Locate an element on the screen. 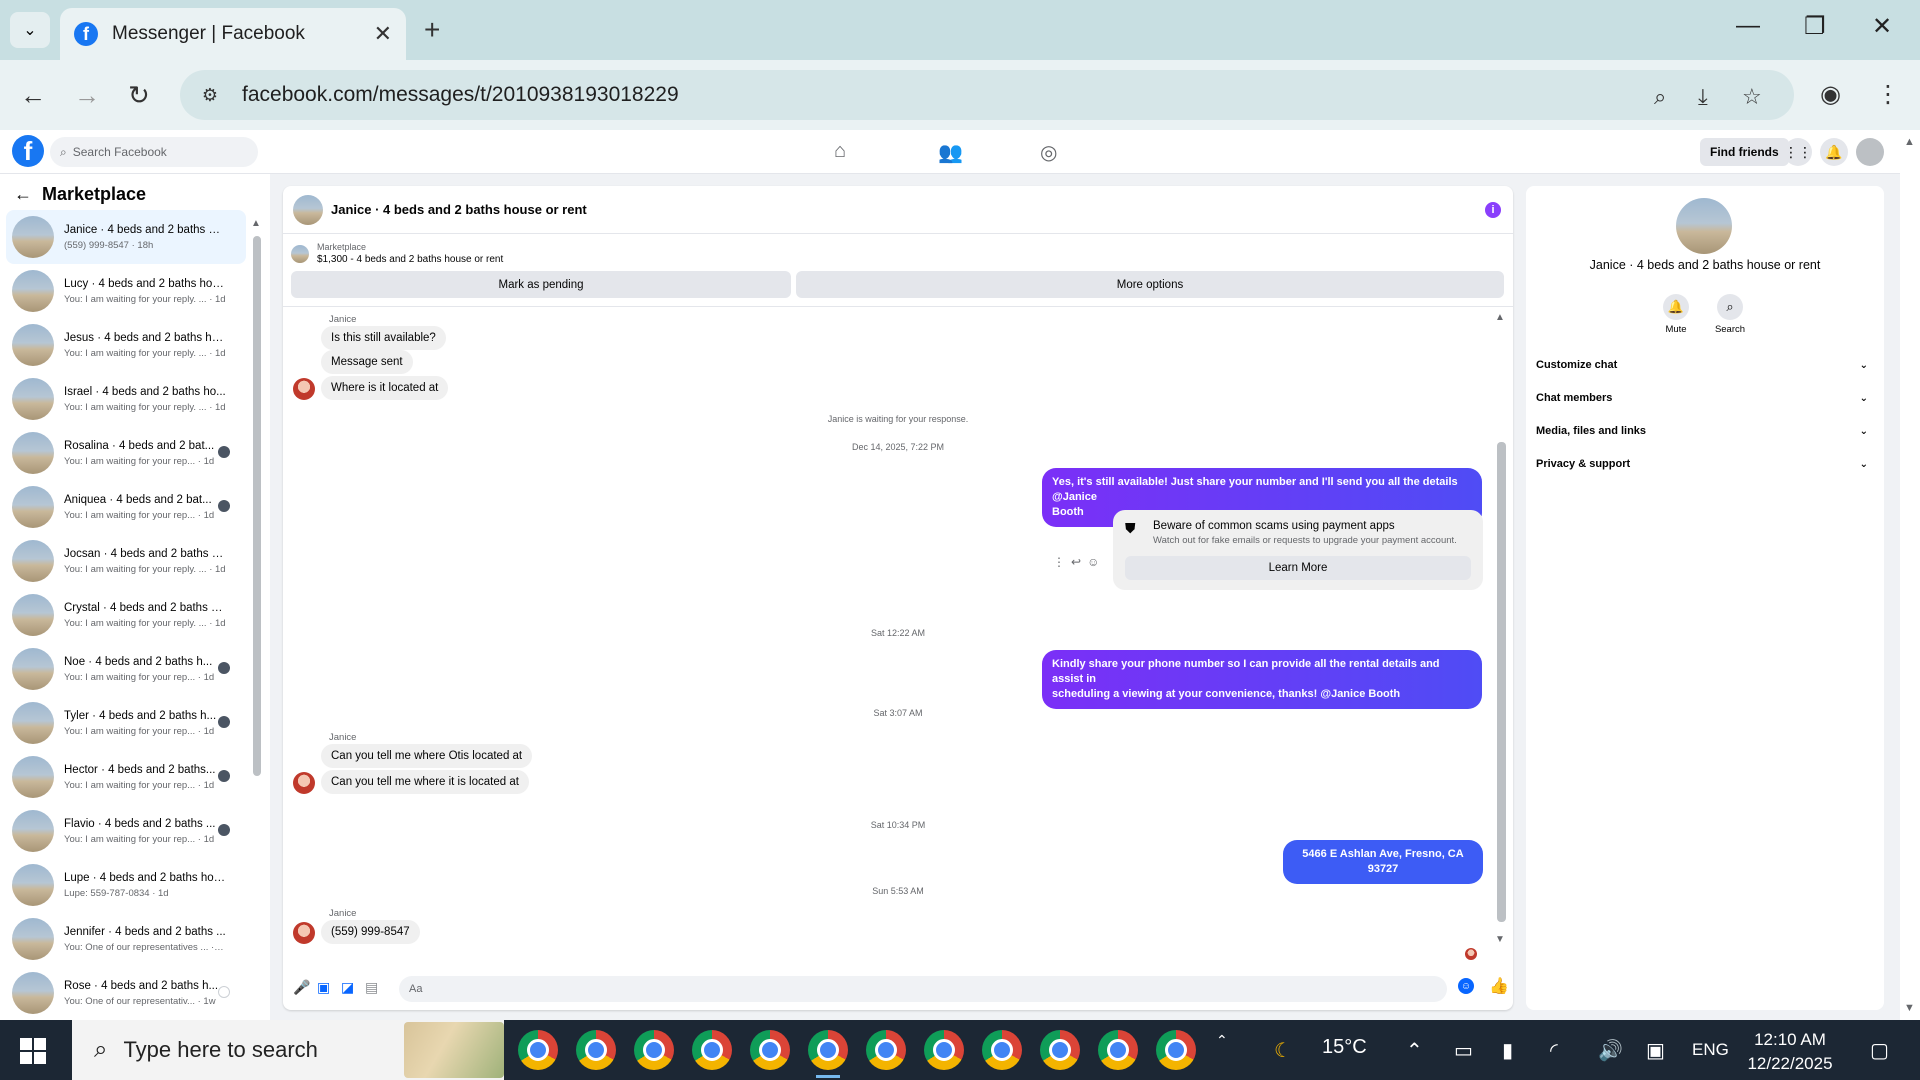 This screenshot has height=1080, width=1920. reply-icon: ↩ is located at coordinates (1079, 562).